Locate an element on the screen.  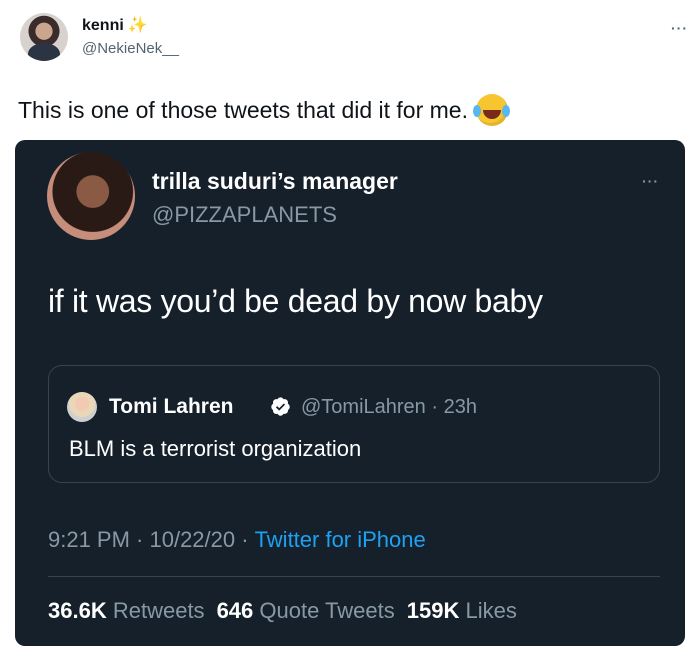
laughing-emoji-icon is located at coordinates (490, 110).